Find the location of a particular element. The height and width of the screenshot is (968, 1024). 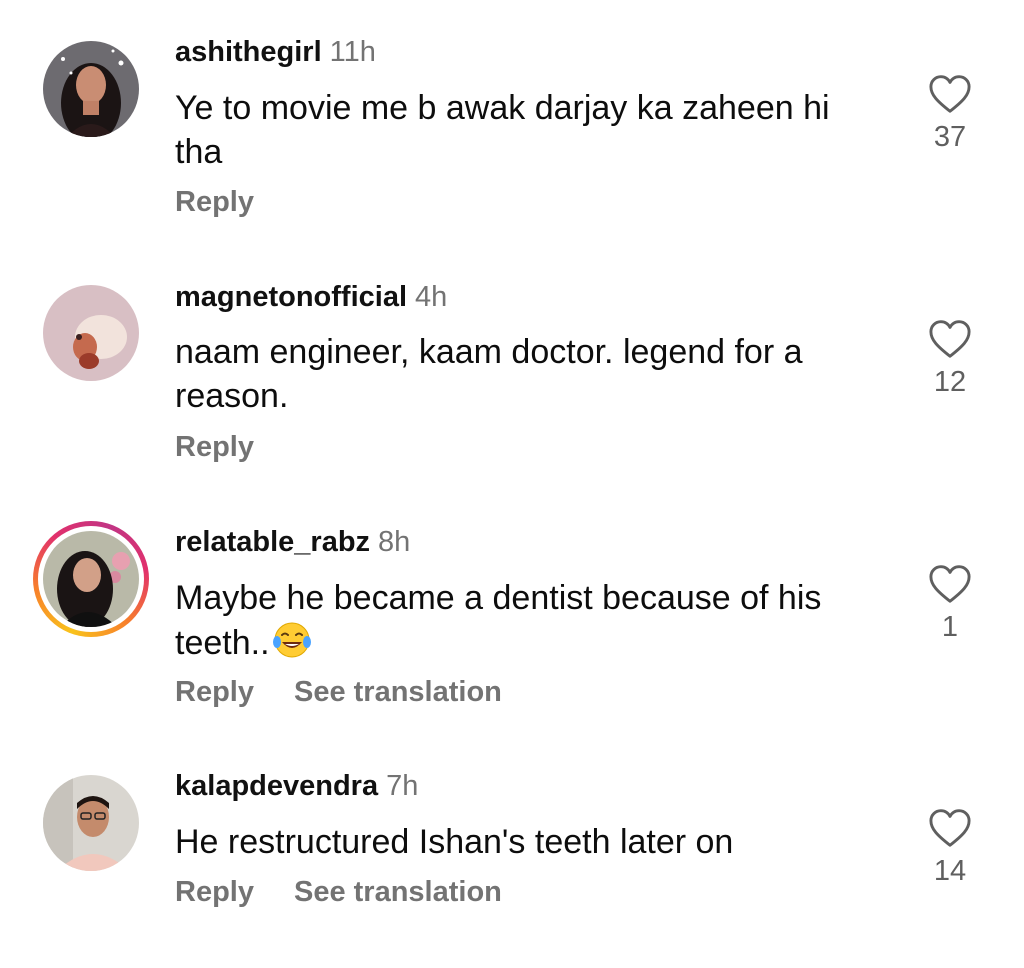

like-control: 37 is located at coordinates (950, 114).